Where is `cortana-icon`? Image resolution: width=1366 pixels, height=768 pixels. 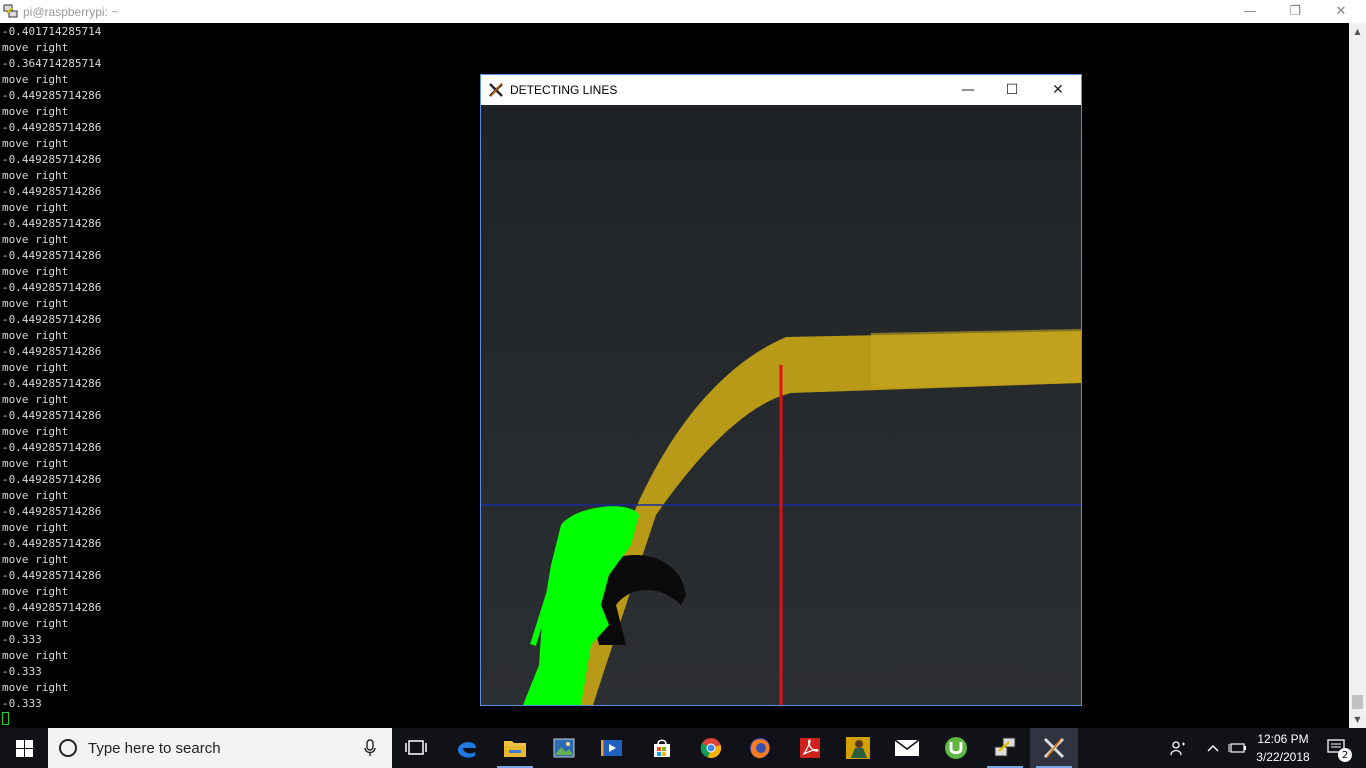
cortana-icon is located at coordinates (68, 748).